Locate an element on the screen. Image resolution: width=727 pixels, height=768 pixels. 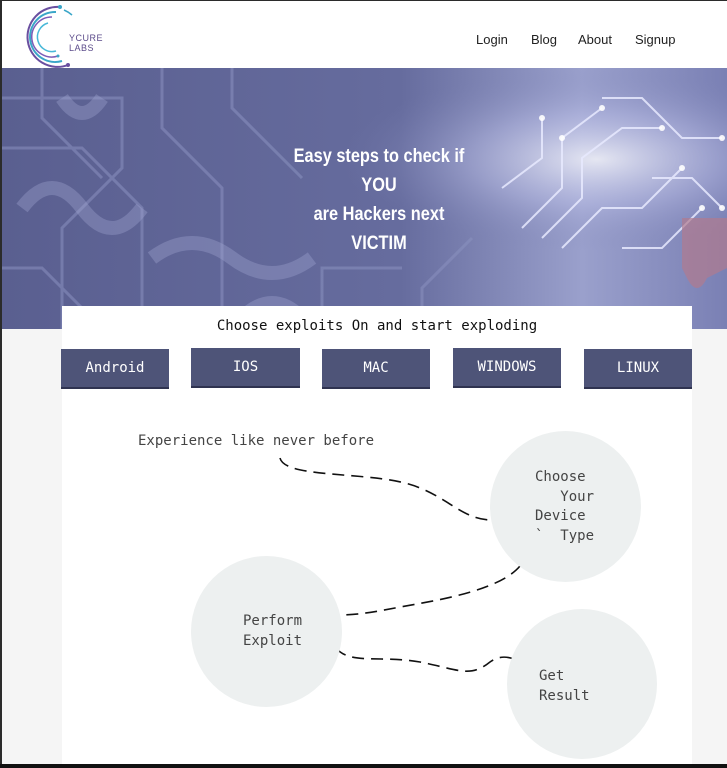
step-choose-label: Choose Your Device ` Type is located at coordinates (565, 506).